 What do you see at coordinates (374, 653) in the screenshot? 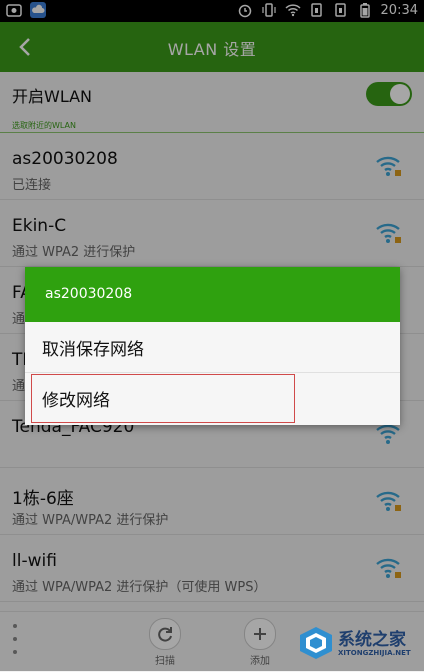
I see `watermark-url: XITONGZHIJIA.NET` at bounding box center [374, 653].